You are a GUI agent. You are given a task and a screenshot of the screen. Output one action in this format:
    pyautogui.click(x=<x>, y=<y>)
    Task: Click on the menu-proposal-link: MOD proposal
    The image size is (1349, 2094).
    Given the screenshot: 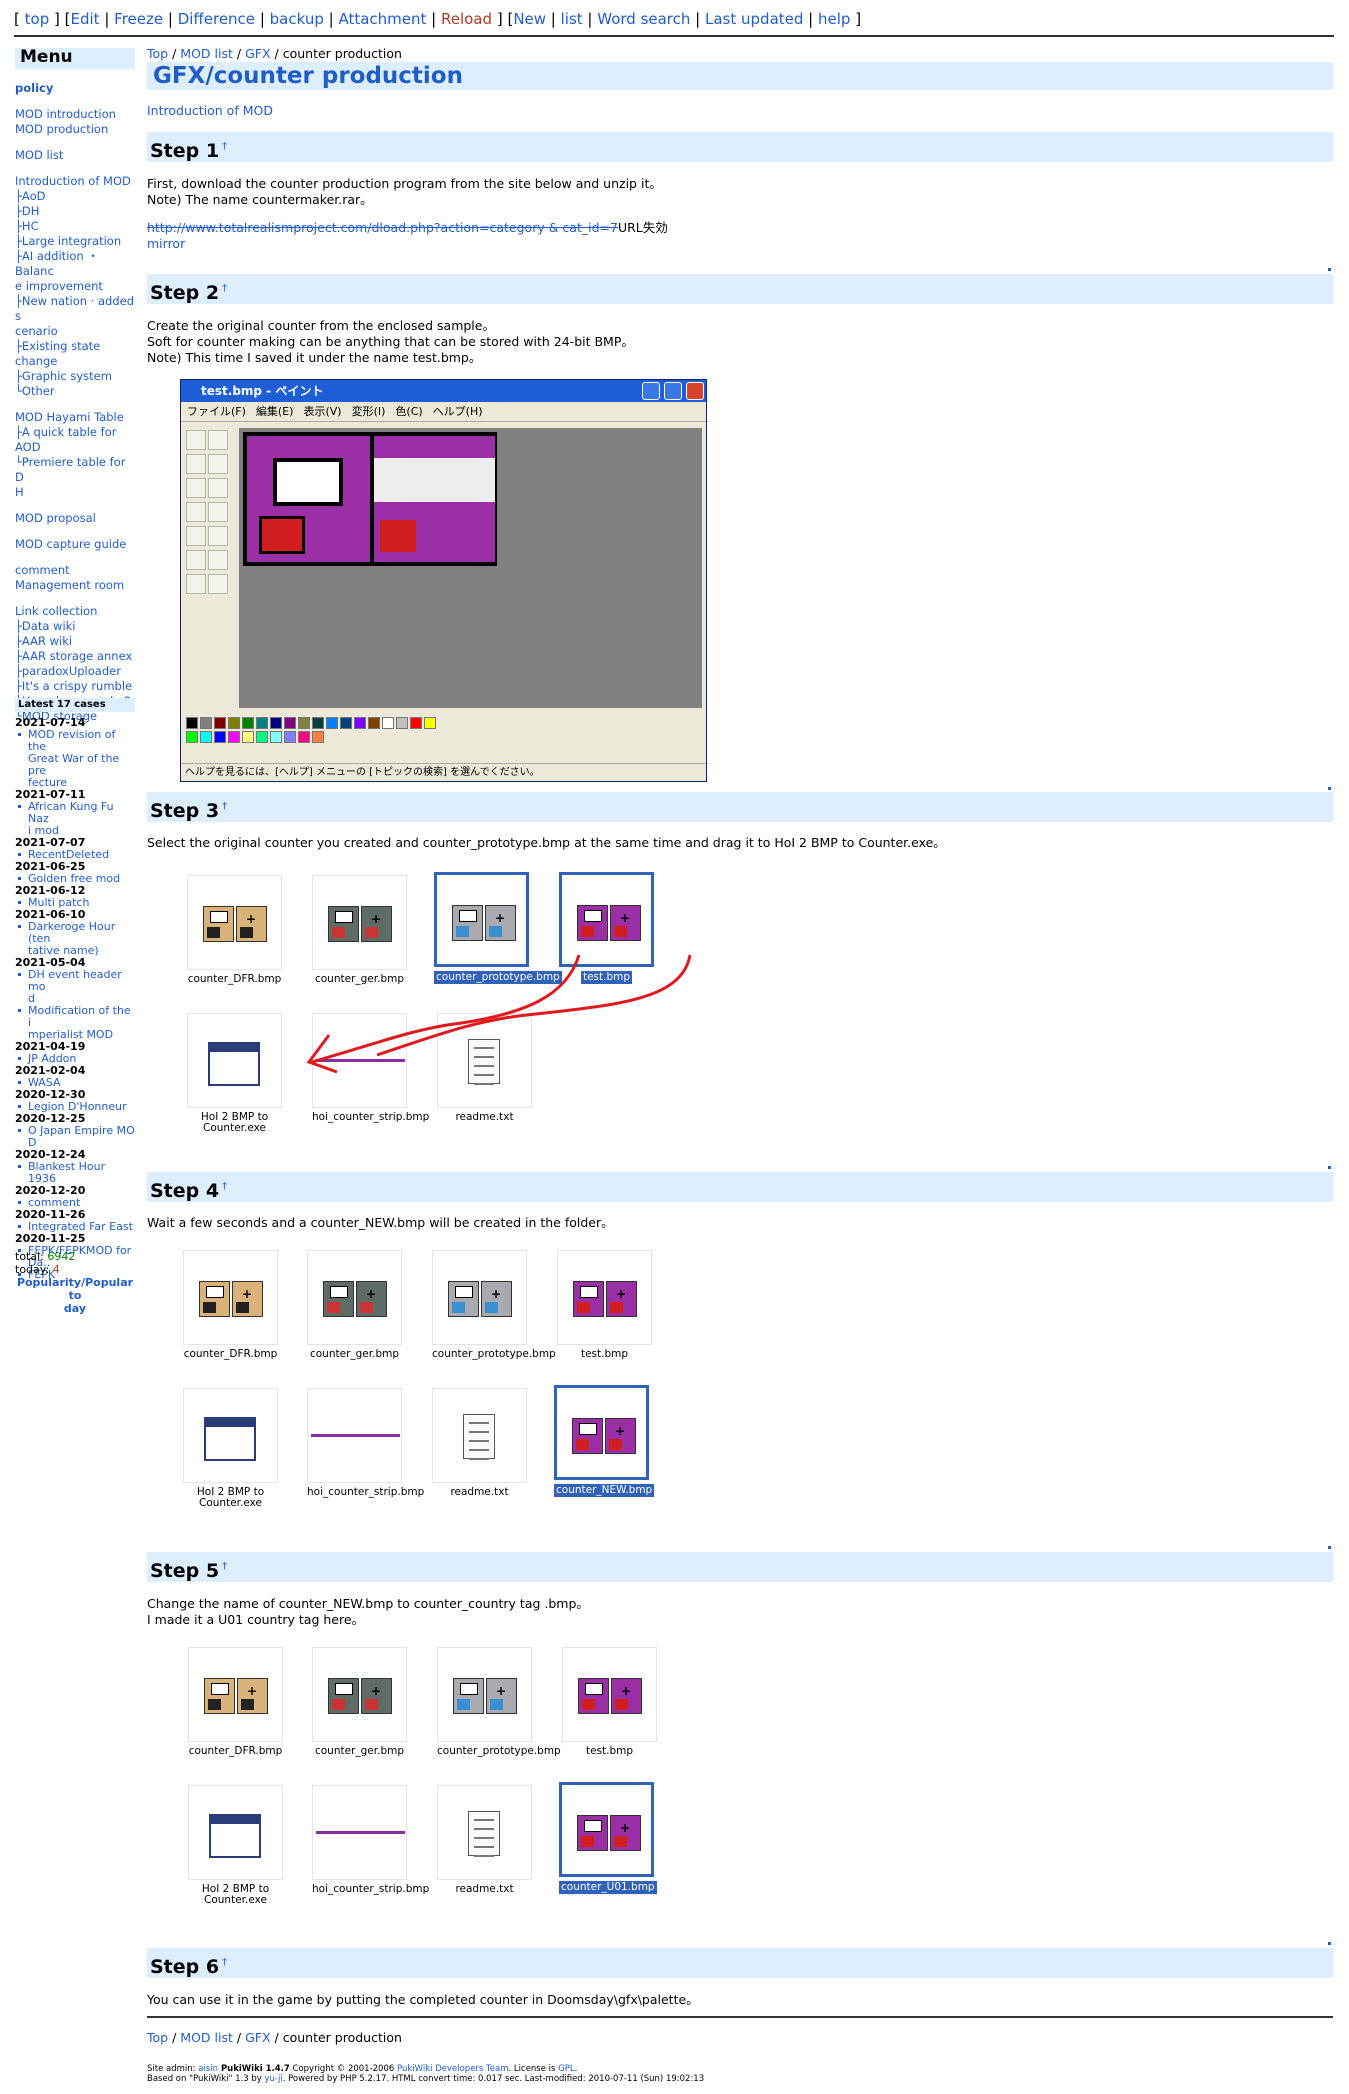 What is the action you would take?
    pyautogui.click(x=75, y=518)
    